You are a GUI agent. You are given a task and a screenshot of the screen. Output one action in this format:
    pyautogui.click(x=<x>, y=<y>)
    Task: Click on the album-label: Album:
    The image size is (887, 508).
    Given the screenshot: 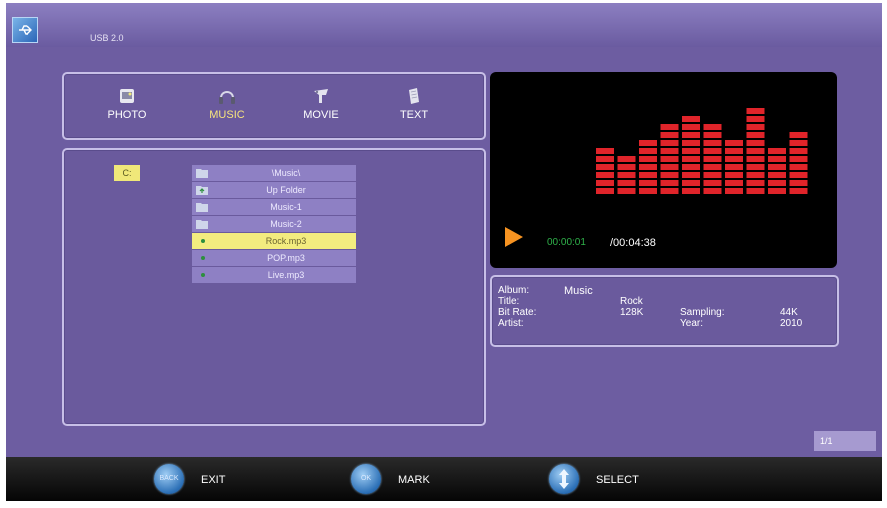 What is the action you would take?
    pyautogui.click(x=514, y=290)
    